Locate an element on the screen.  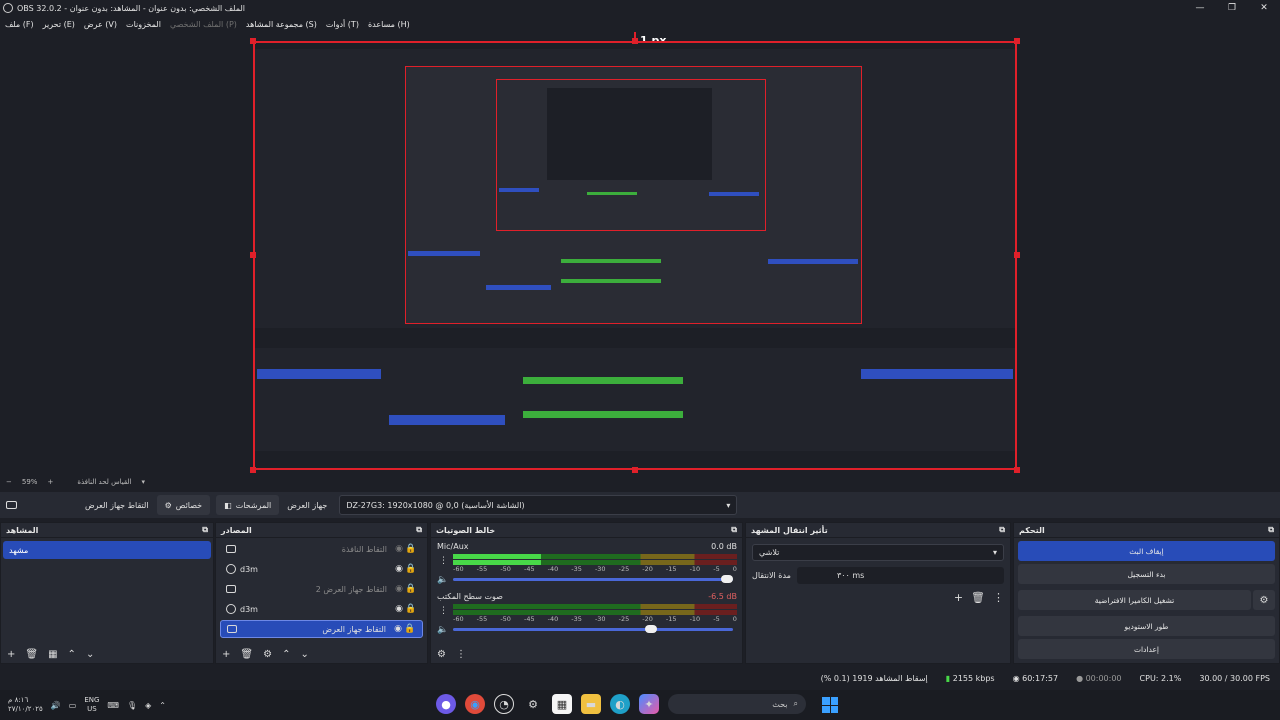
chat-app-icon: ● is located at coordinates (446, 704).